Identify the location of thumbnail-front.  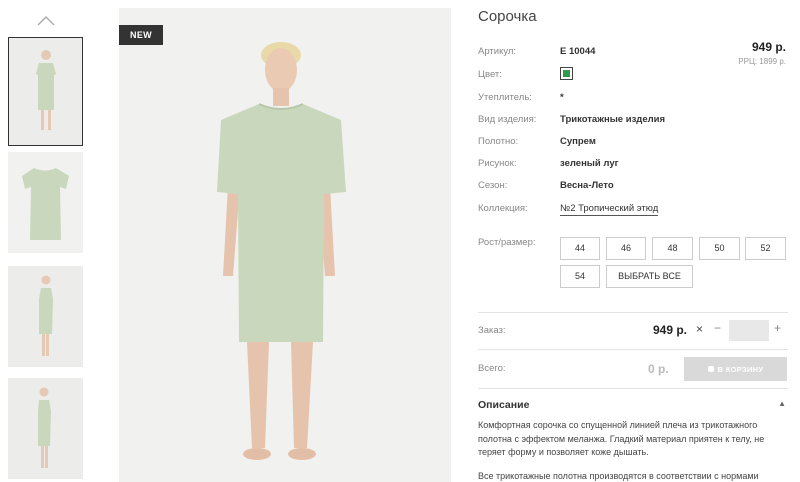
(45, 91).